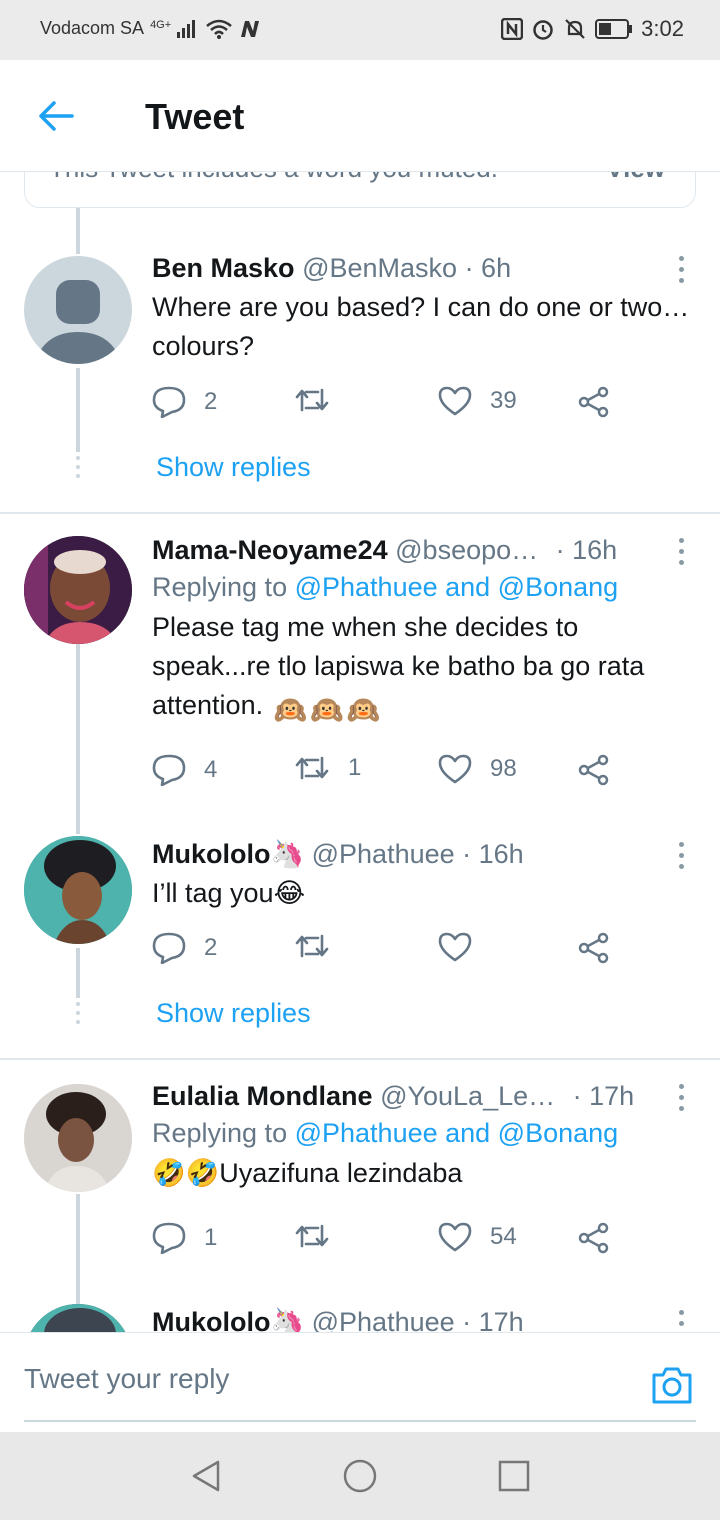 Image resolution: width=720 pixels, height=1520 pixels. I want to click on system-nav-bar, so click(360, 1476).